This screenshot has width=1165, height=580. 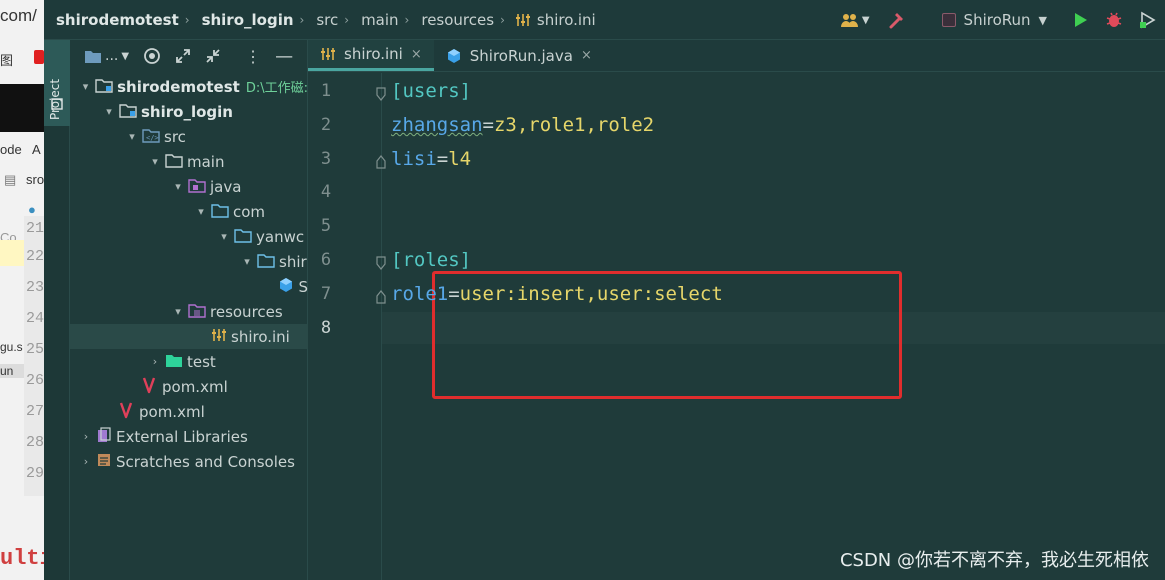 What do you see at coordinates (253, 56) in the screenshot?
I see `more-options-icon: ⋮` at bounding box center [253, 56].